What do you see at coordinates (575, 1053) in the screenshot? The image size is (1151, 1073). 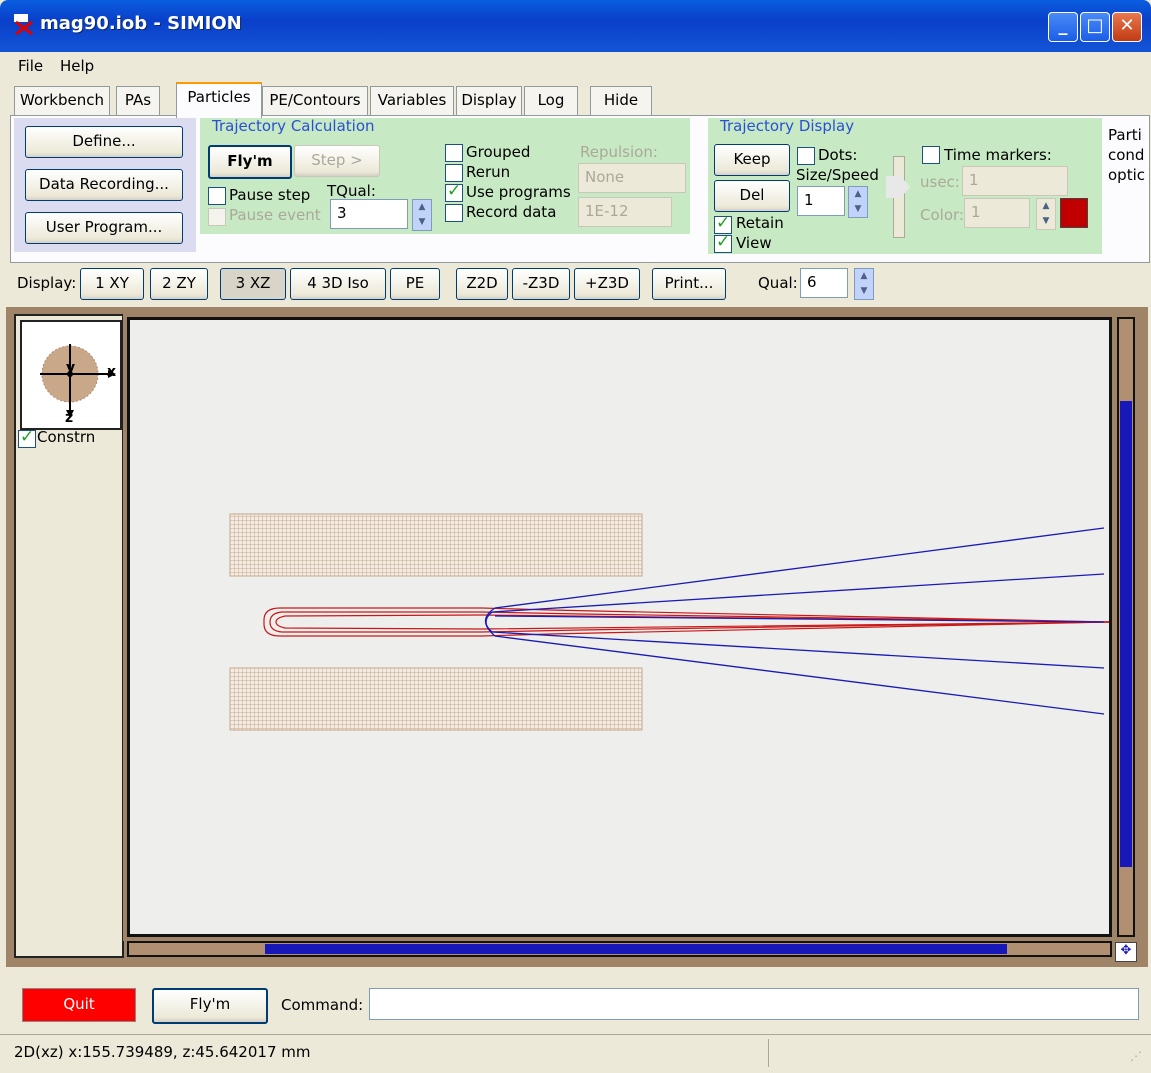 I see `status-bar: 2D(xz) x:155.739489, z:45.642017 mm ⋰` at bounding box center [575, 1053].